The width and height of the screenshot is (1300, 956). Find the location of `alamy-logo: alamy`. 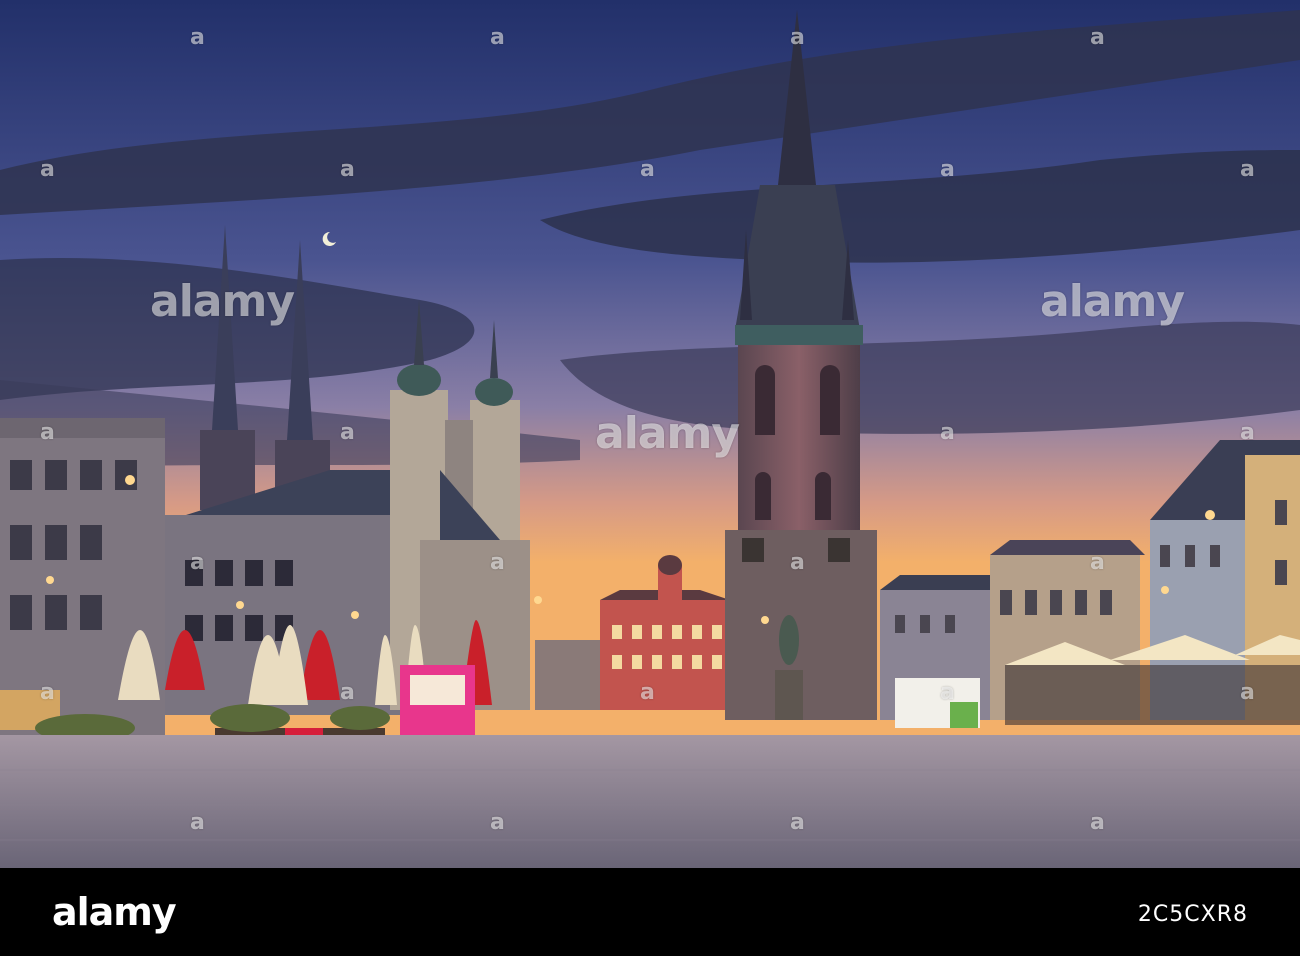

alamy-logo: alamy is located at coordinates (114, 912).